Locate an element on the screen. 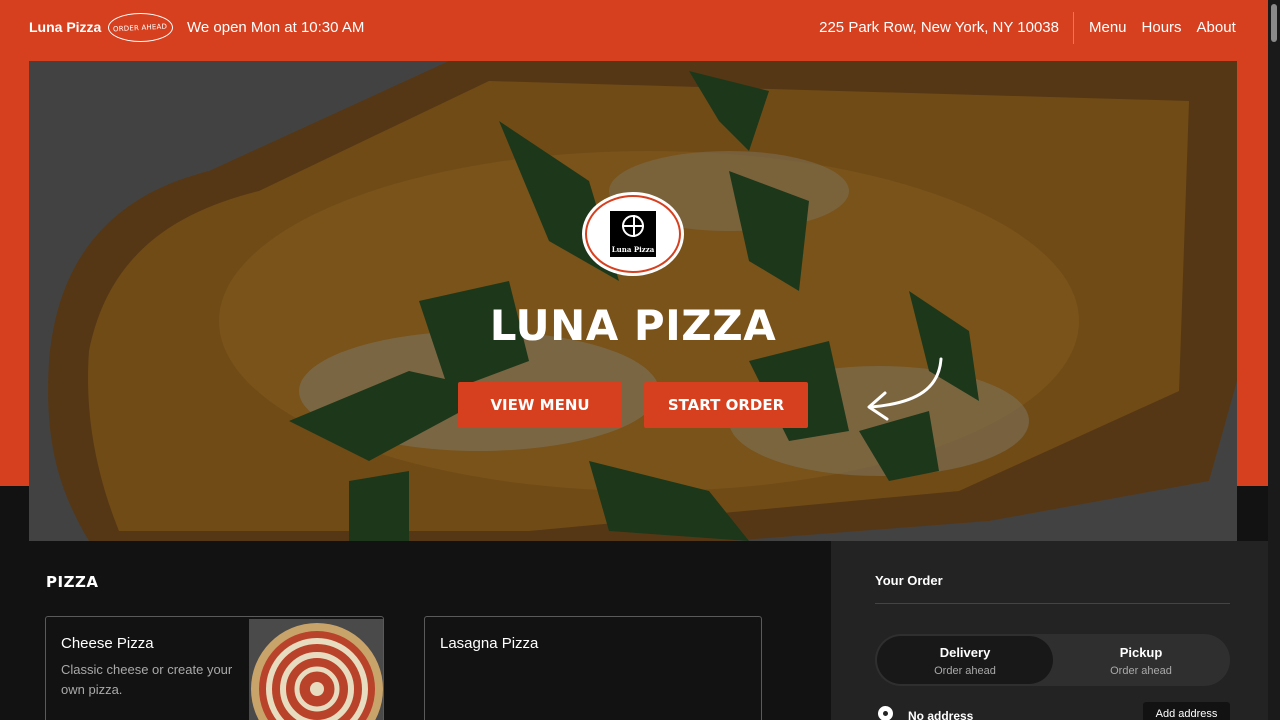  pickup-sub: Order ahead is located at coordinates (1141, 671).